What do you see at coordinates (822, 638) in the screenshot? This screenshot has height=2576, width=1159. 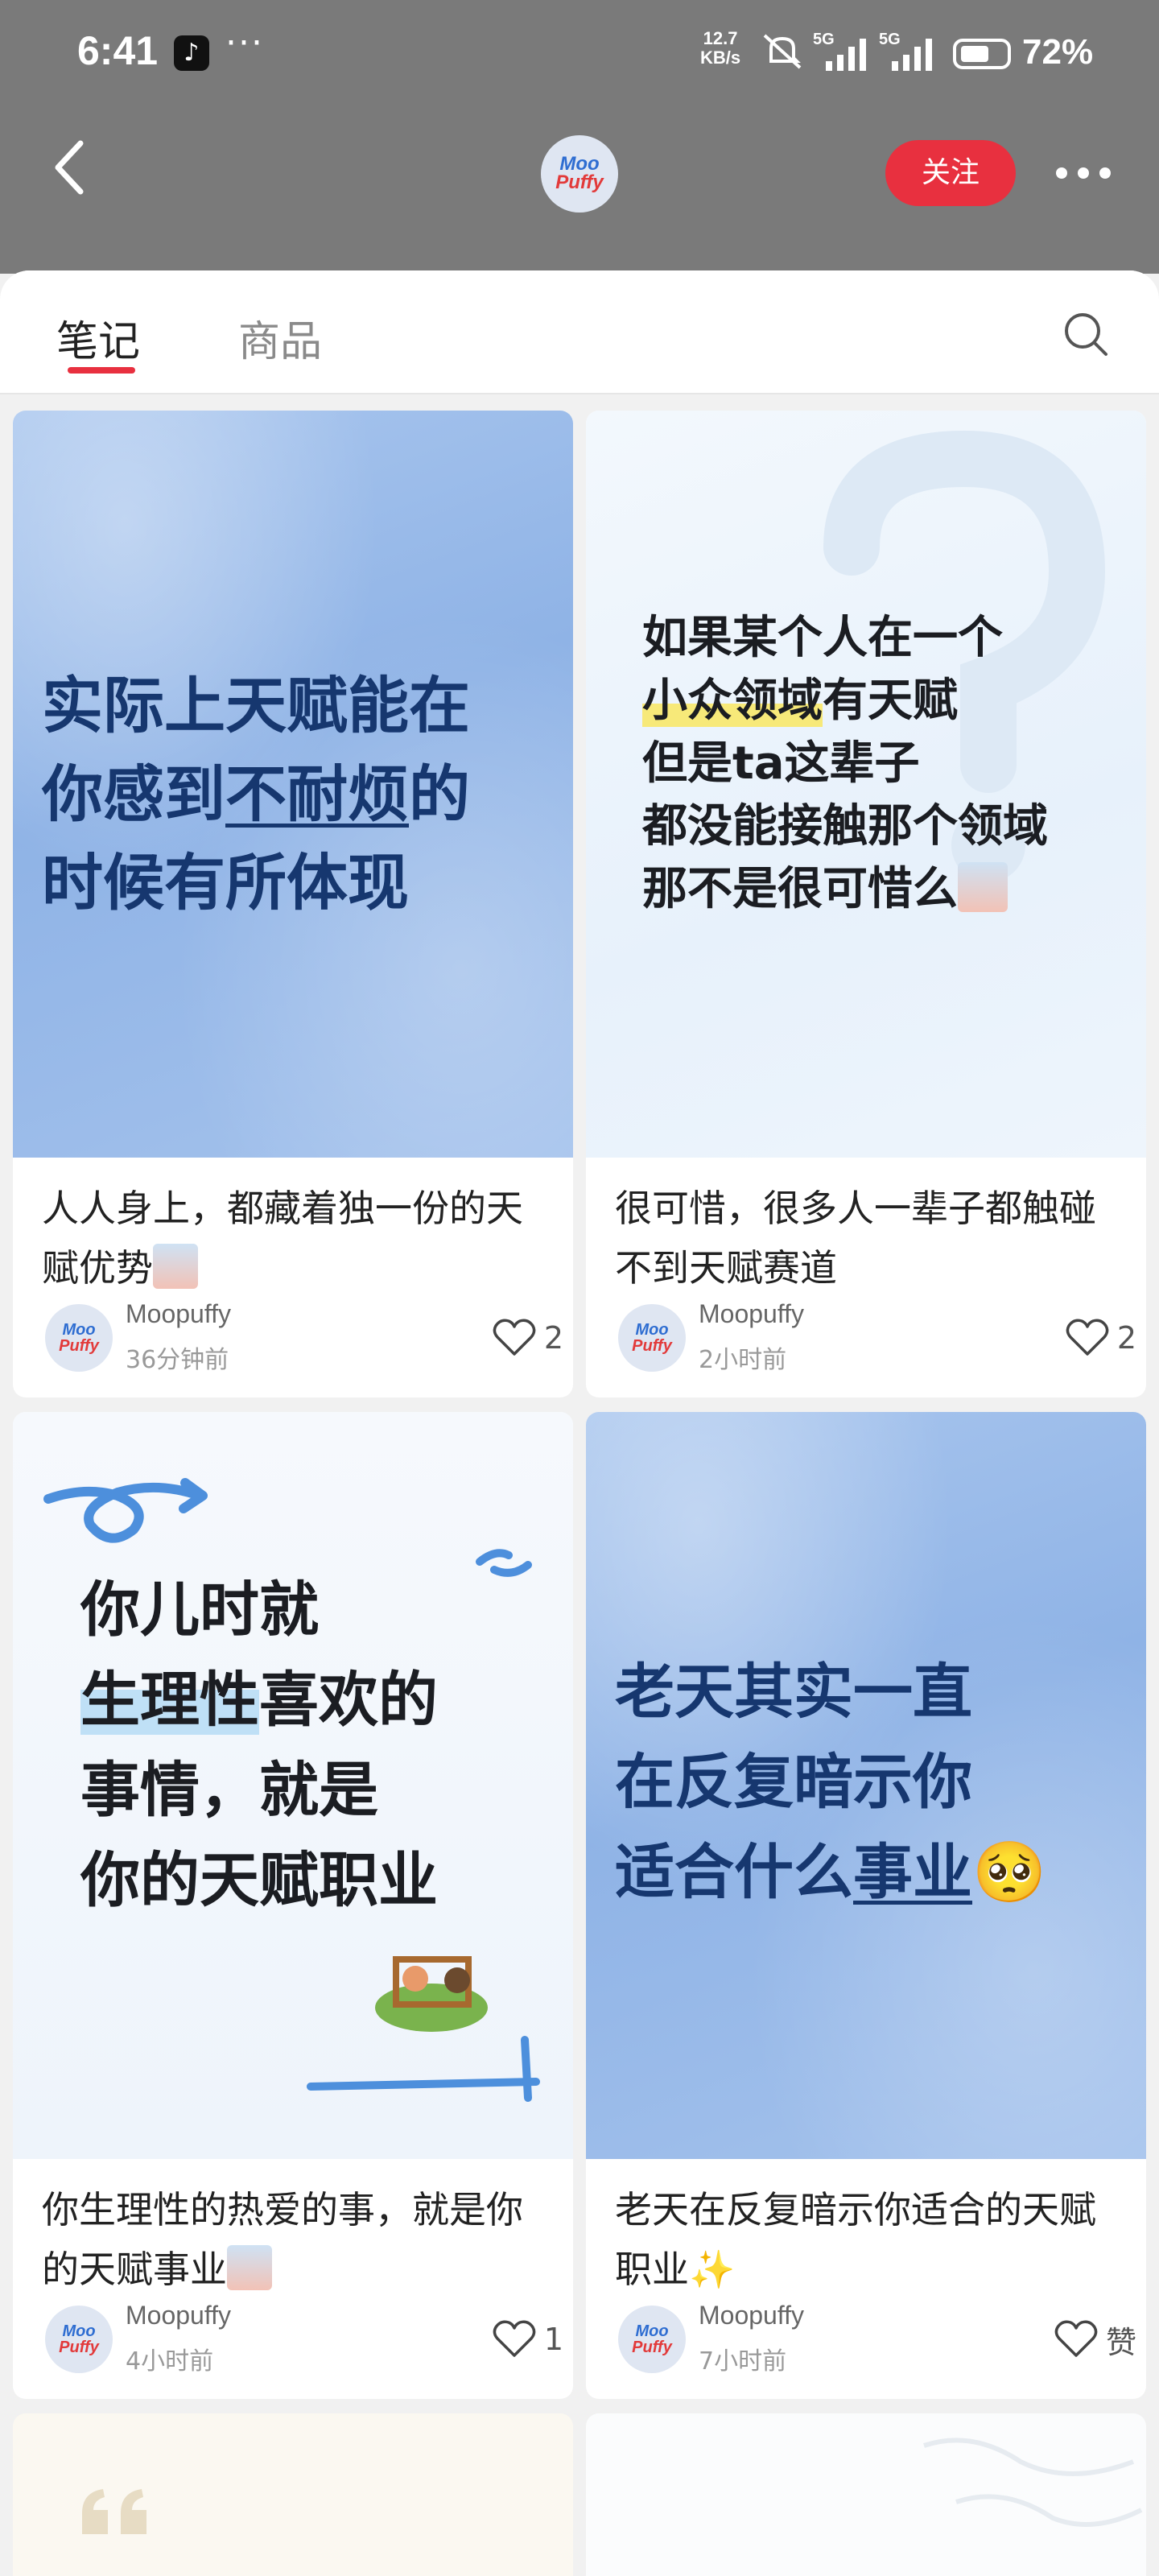 I see `cover-line: 如果某个人在一个` at bounding box center [822, 638].